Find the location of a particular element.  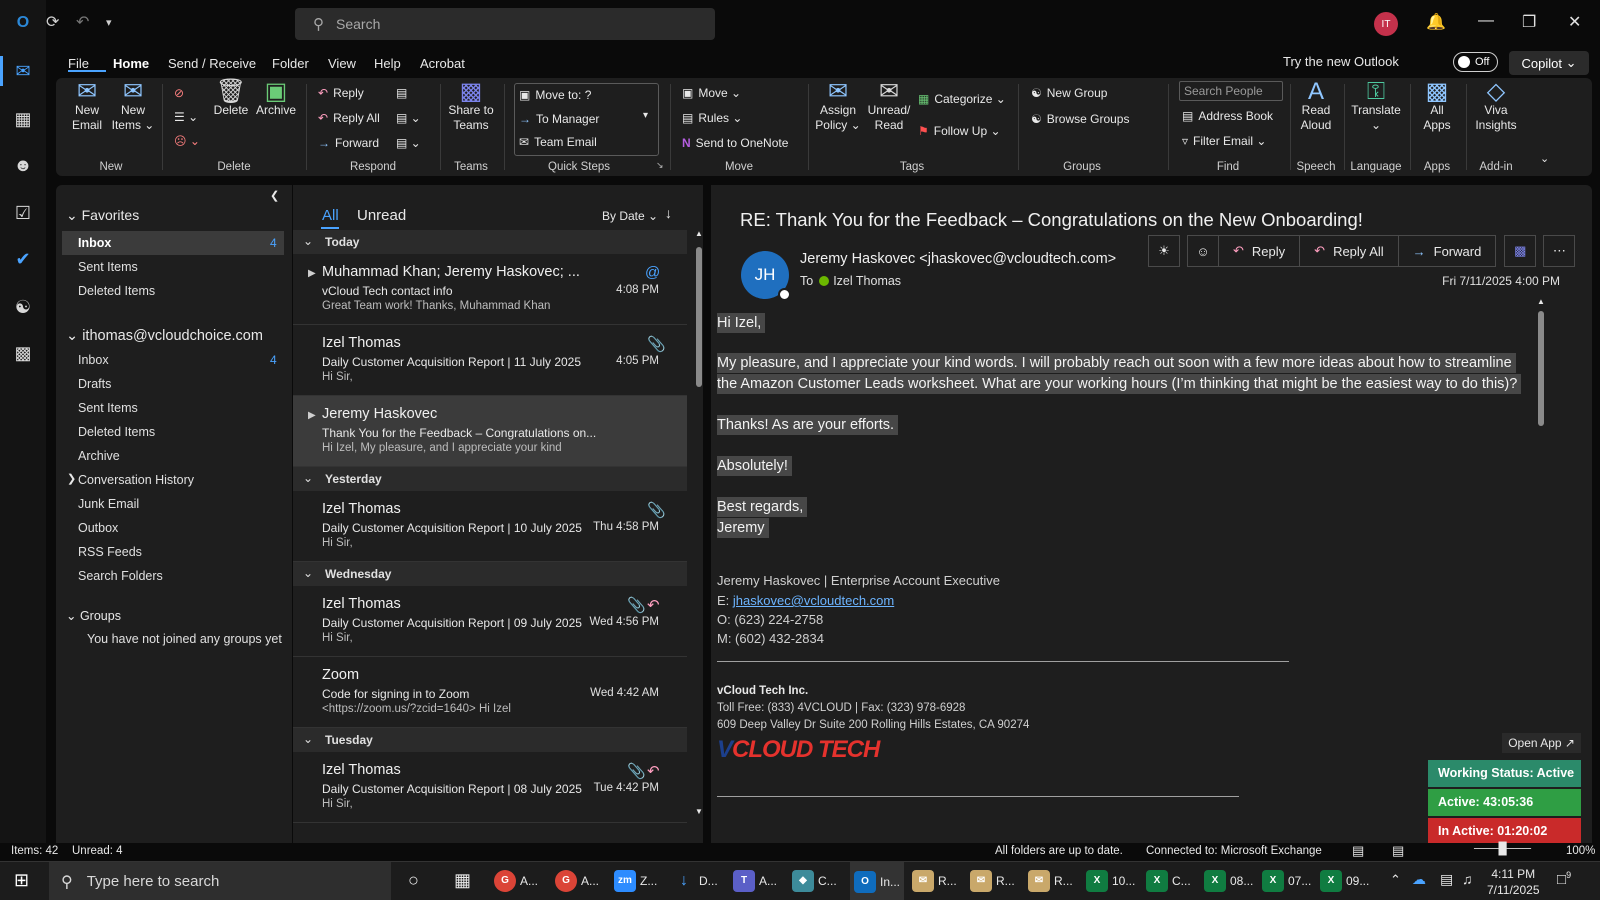

signature-email-link: jhaskovec@vcloudtech.com is located at coordinates (813, 600).